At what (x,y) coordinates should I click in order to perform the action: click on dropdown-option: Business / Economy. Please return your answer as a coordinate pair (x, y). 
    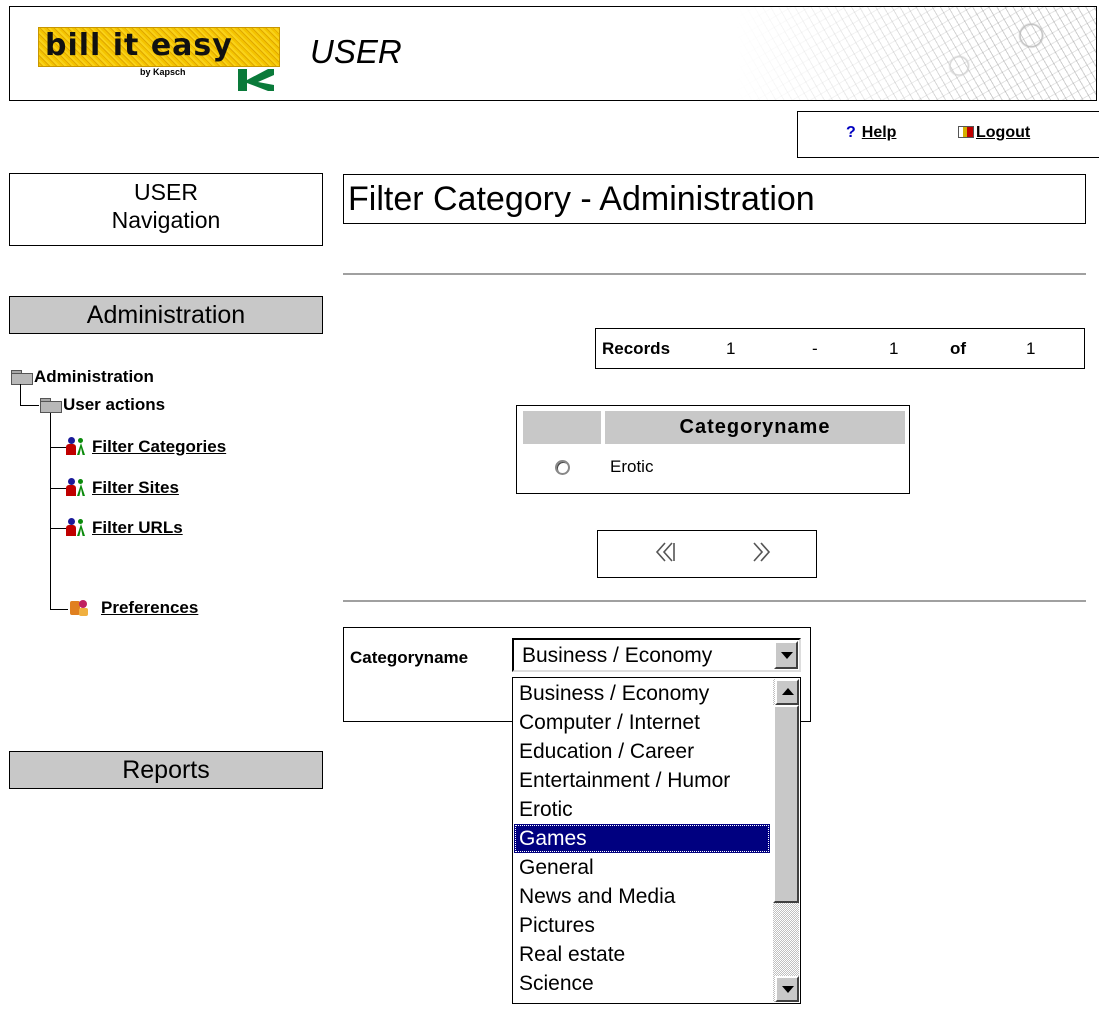
    Looking at the image, I should click on (642, 693).